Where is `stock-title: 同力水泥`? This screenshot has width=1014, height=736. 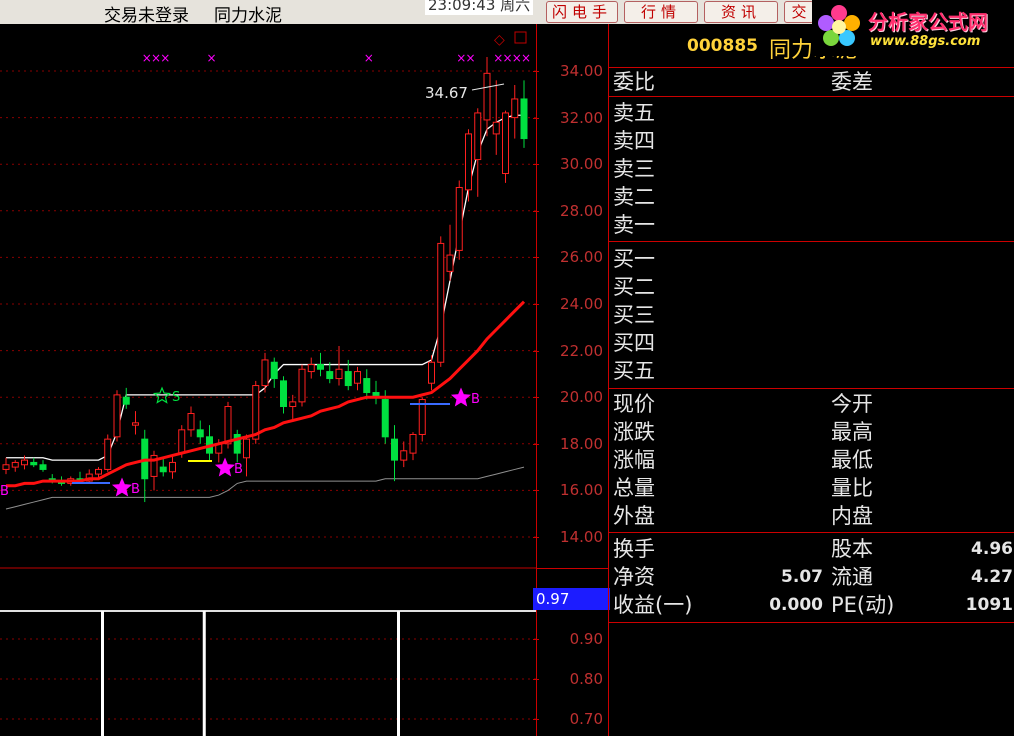 stock-title: 同力水泥 is located at coordinates (248, 16).